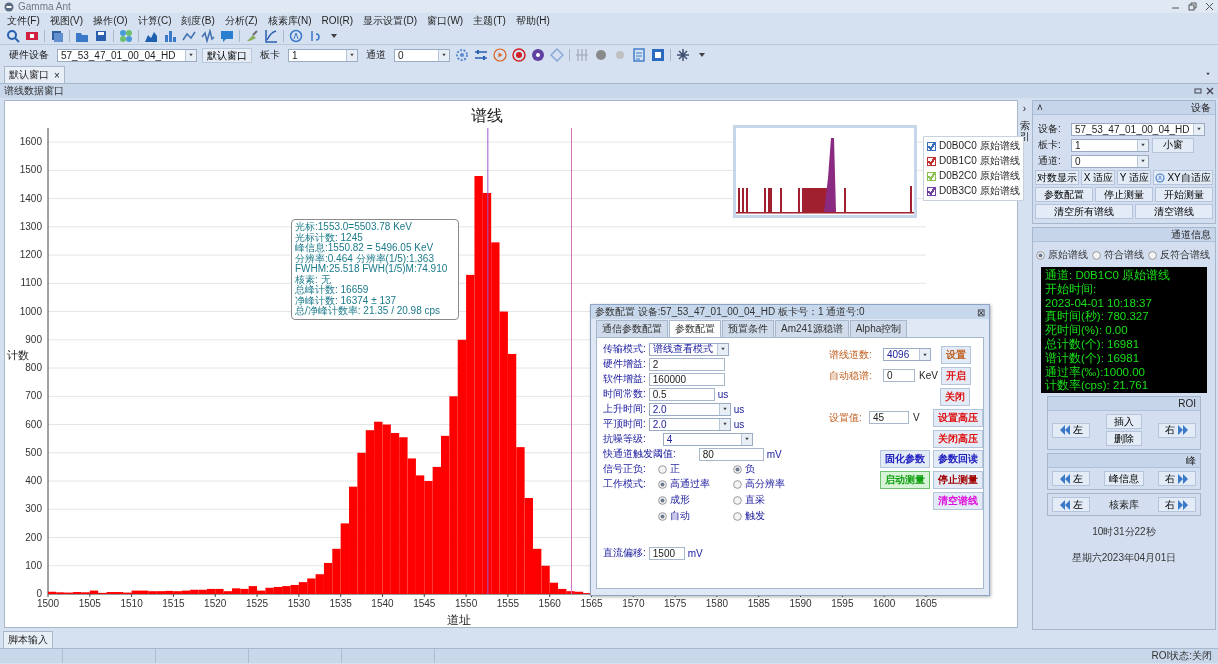  I want to click on radio-label: 负, so click(750, 469).